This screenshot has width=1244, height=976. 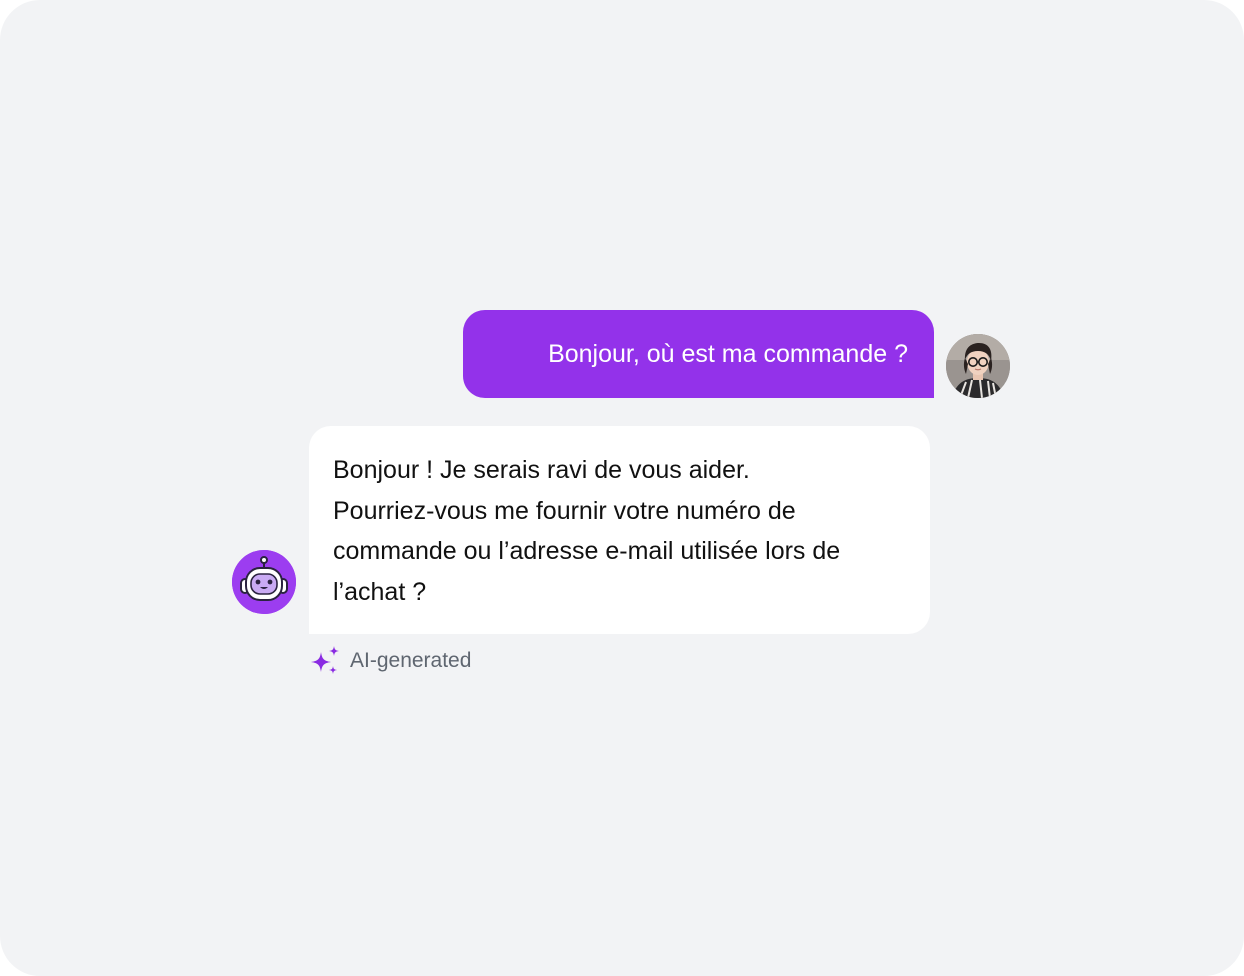 I want to click on user-avatar, so click(x=978, y=366).